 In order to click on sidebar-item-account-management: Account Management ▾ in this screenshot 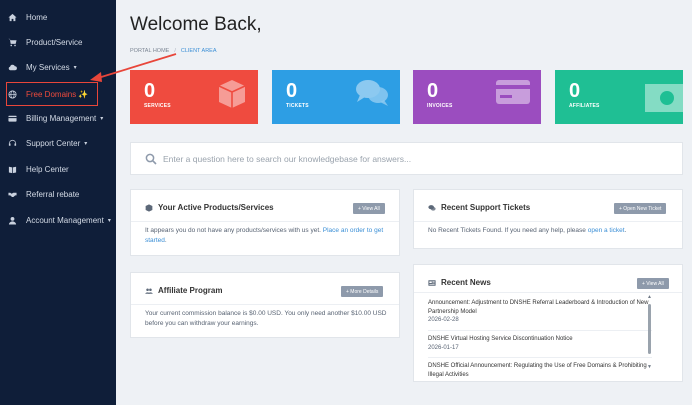, I will do `click(58, 220)`.